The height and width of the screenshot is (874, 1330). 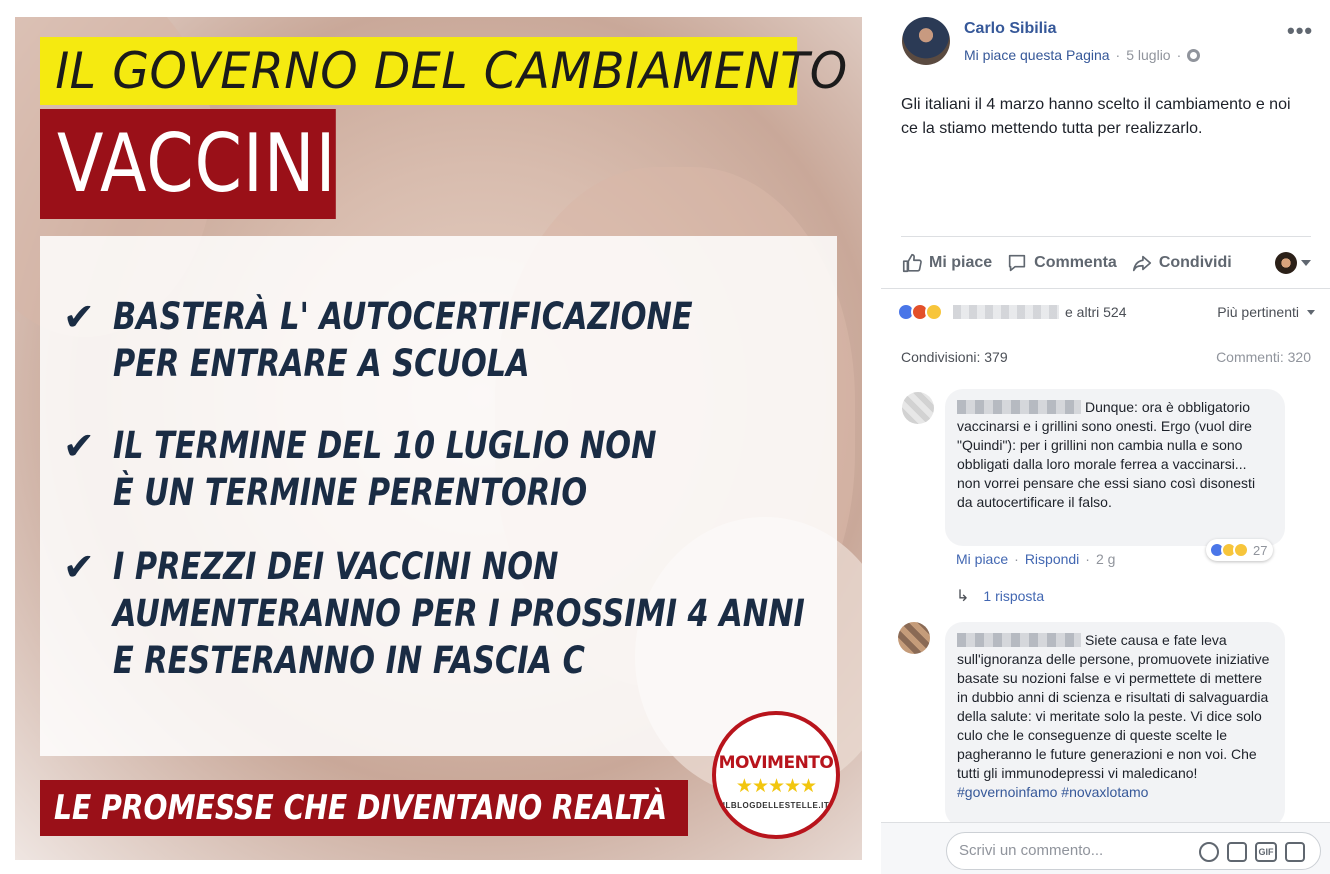 I want to click on logo-url: ILBLOGDELLESTELLE.IT, so click(x=776, y=805).